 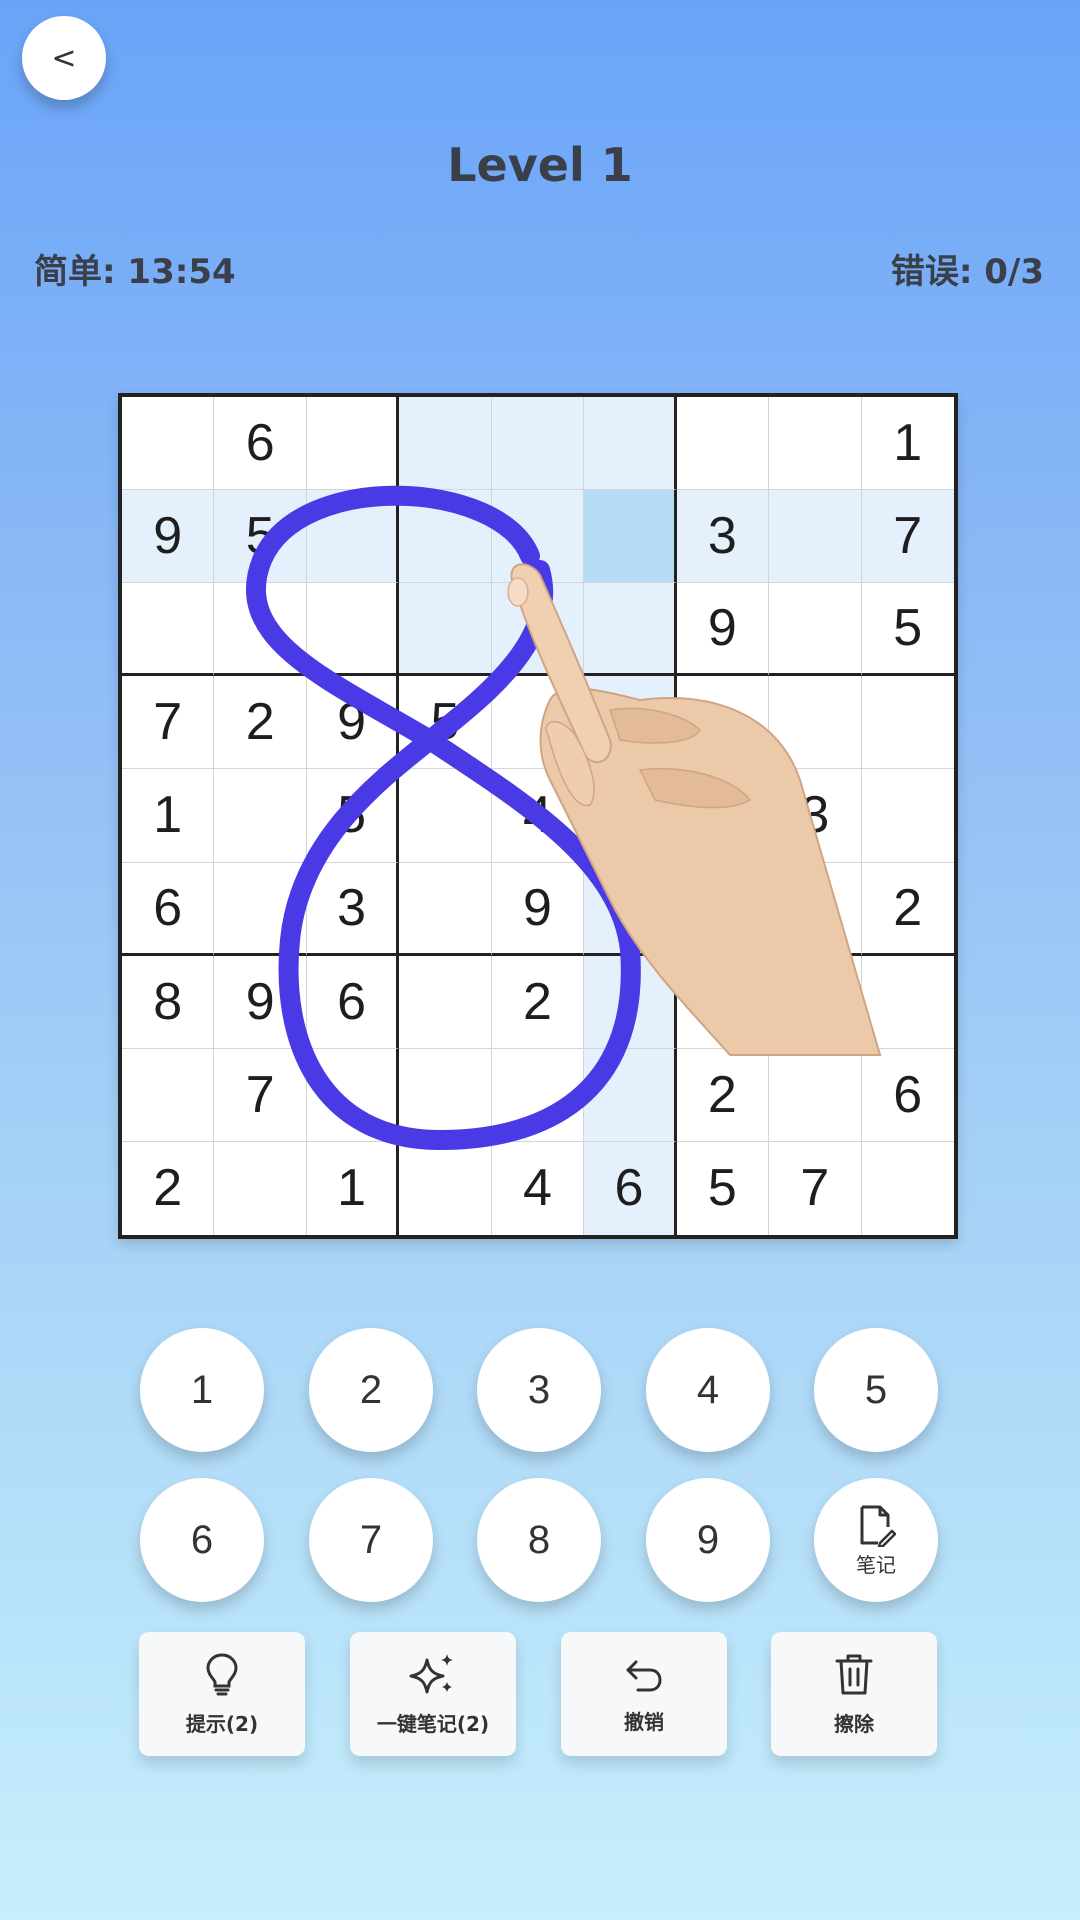 I want to click on number-button-5: 5, so click(x=876, y=1390).